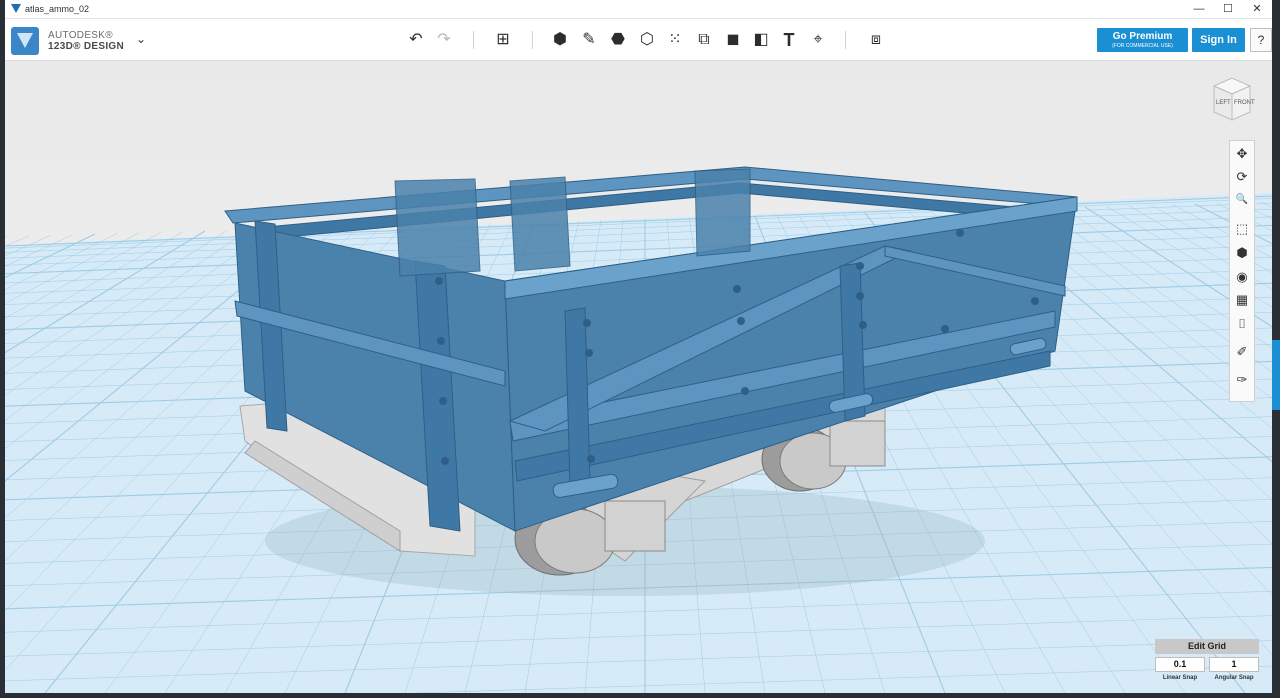  What do you see at coordinates (1242, 154) in the screenshot?
I see `pan-icon: ✥` at bounding box center [1242, 154].